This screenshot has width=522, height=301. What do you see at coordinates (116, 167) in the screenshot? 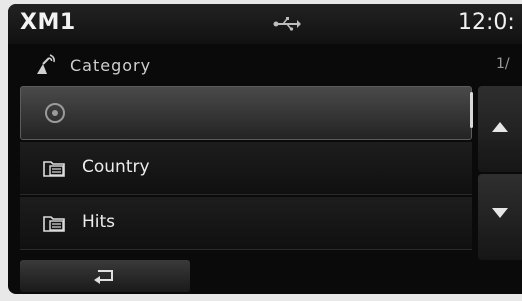
I see `list-item-label: Country` at bounding box center [116, 167].